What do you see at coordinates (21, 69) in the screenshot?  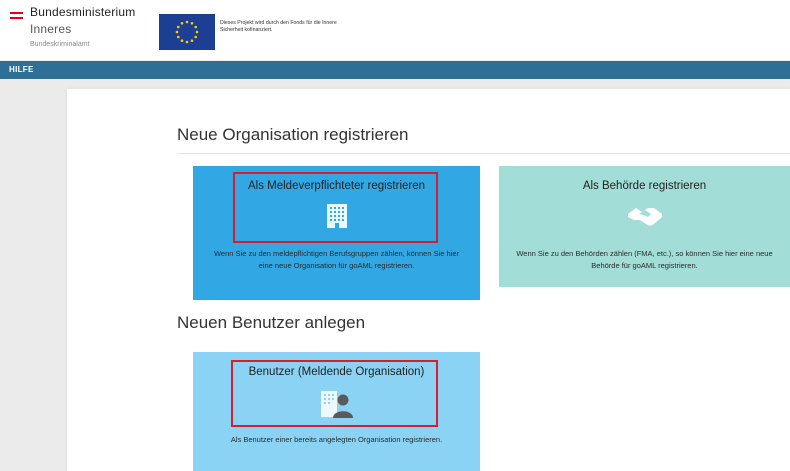 I see `nav-help-link: HILFE` at bounding box center [21, 69].